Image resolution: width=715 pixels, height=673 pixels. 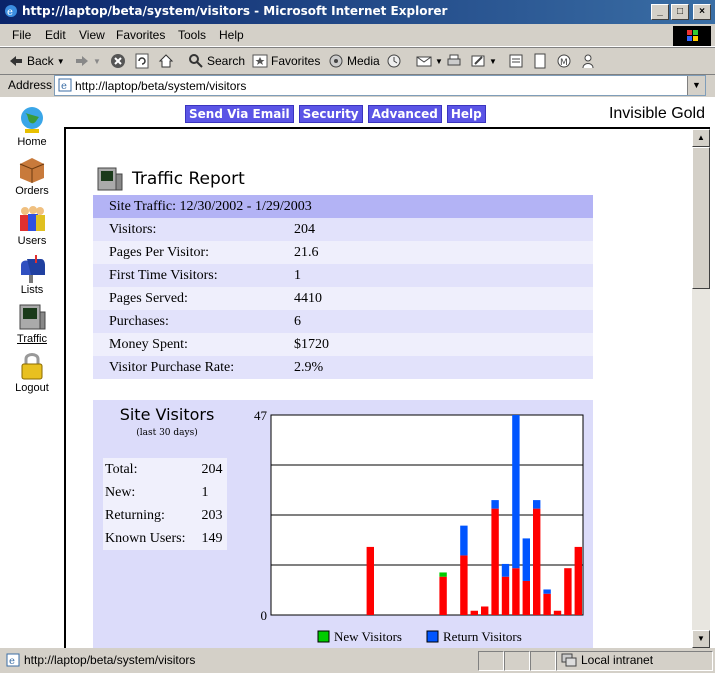 What do you see at coordinates (286, 61) in the screenshot?
I see `favorites-button: Favorites` at bounding box center [286, 61].